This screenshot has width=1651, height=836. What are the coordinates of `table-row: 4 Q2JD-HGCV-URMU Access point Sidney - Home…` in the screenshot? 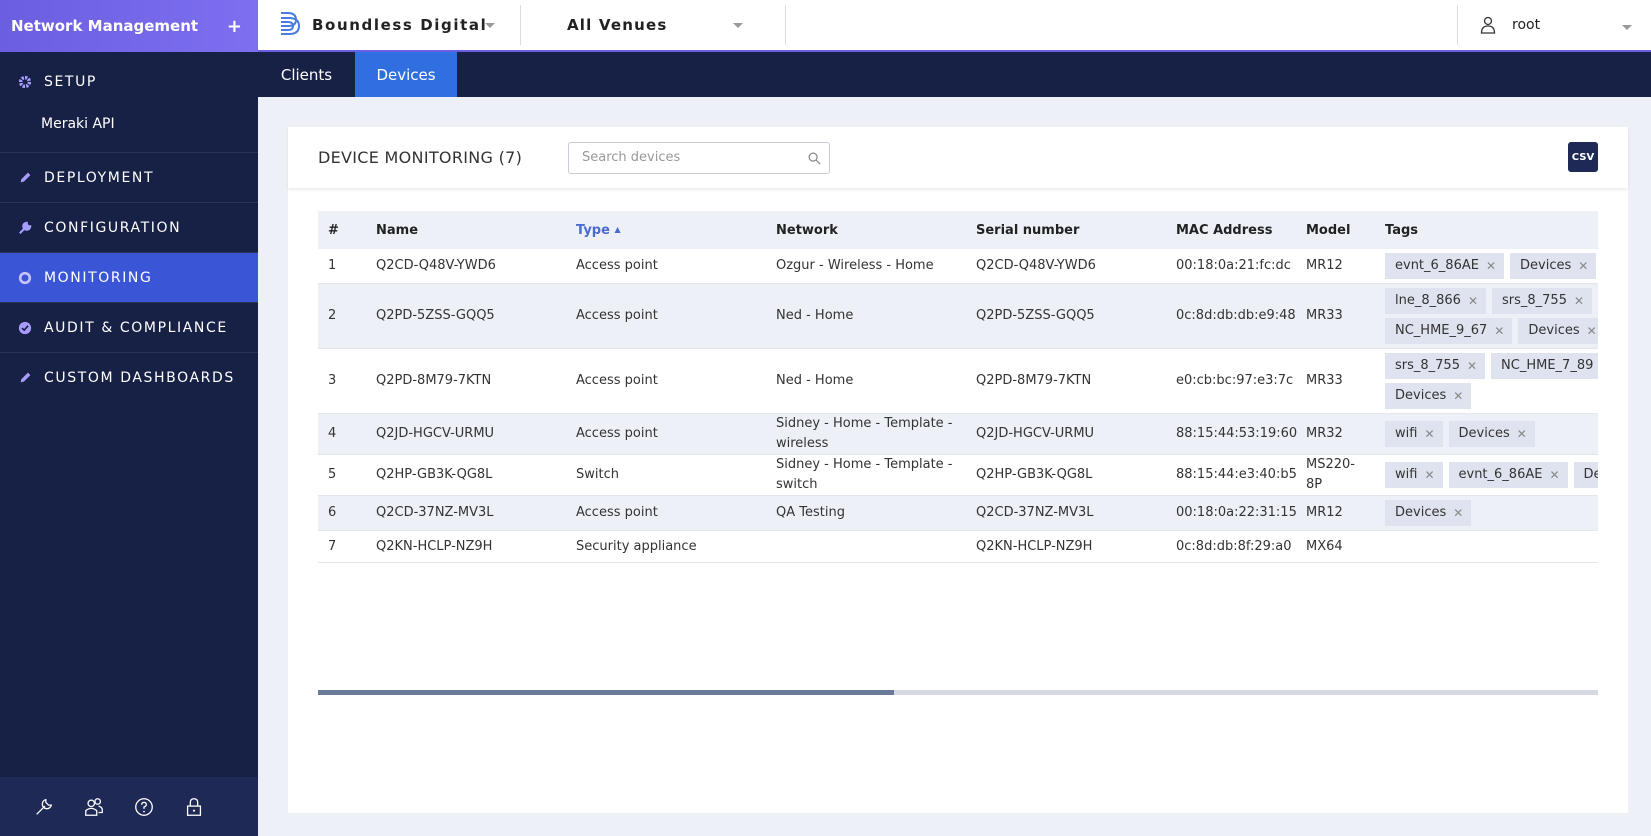 It's located at (958, 434).